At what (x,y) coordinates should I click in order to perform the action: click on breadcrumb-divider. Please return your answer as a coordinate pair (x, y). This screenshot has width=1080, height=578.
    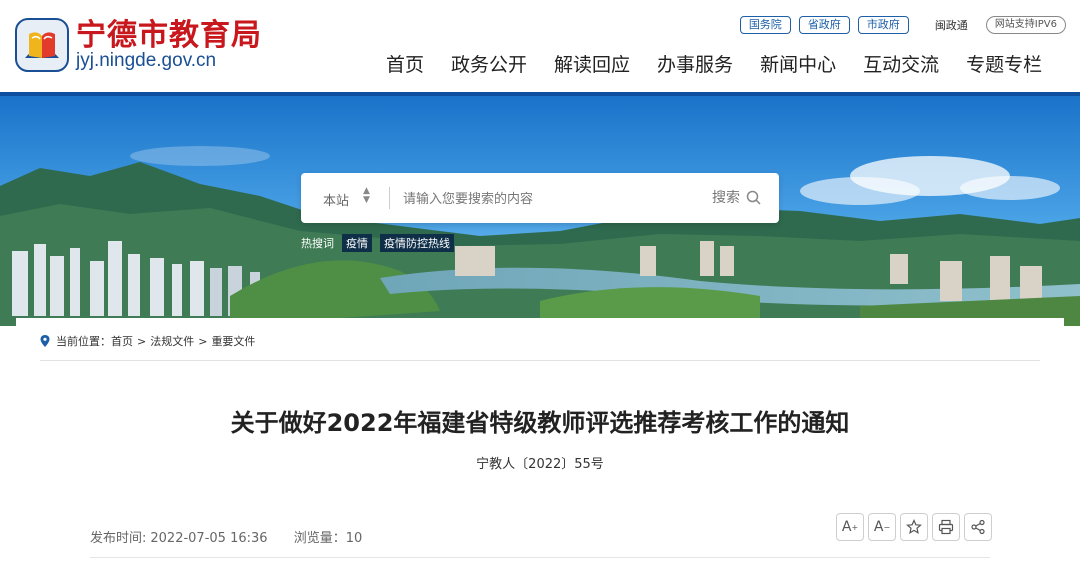
    Looking at the image, I should click on (540, 360).